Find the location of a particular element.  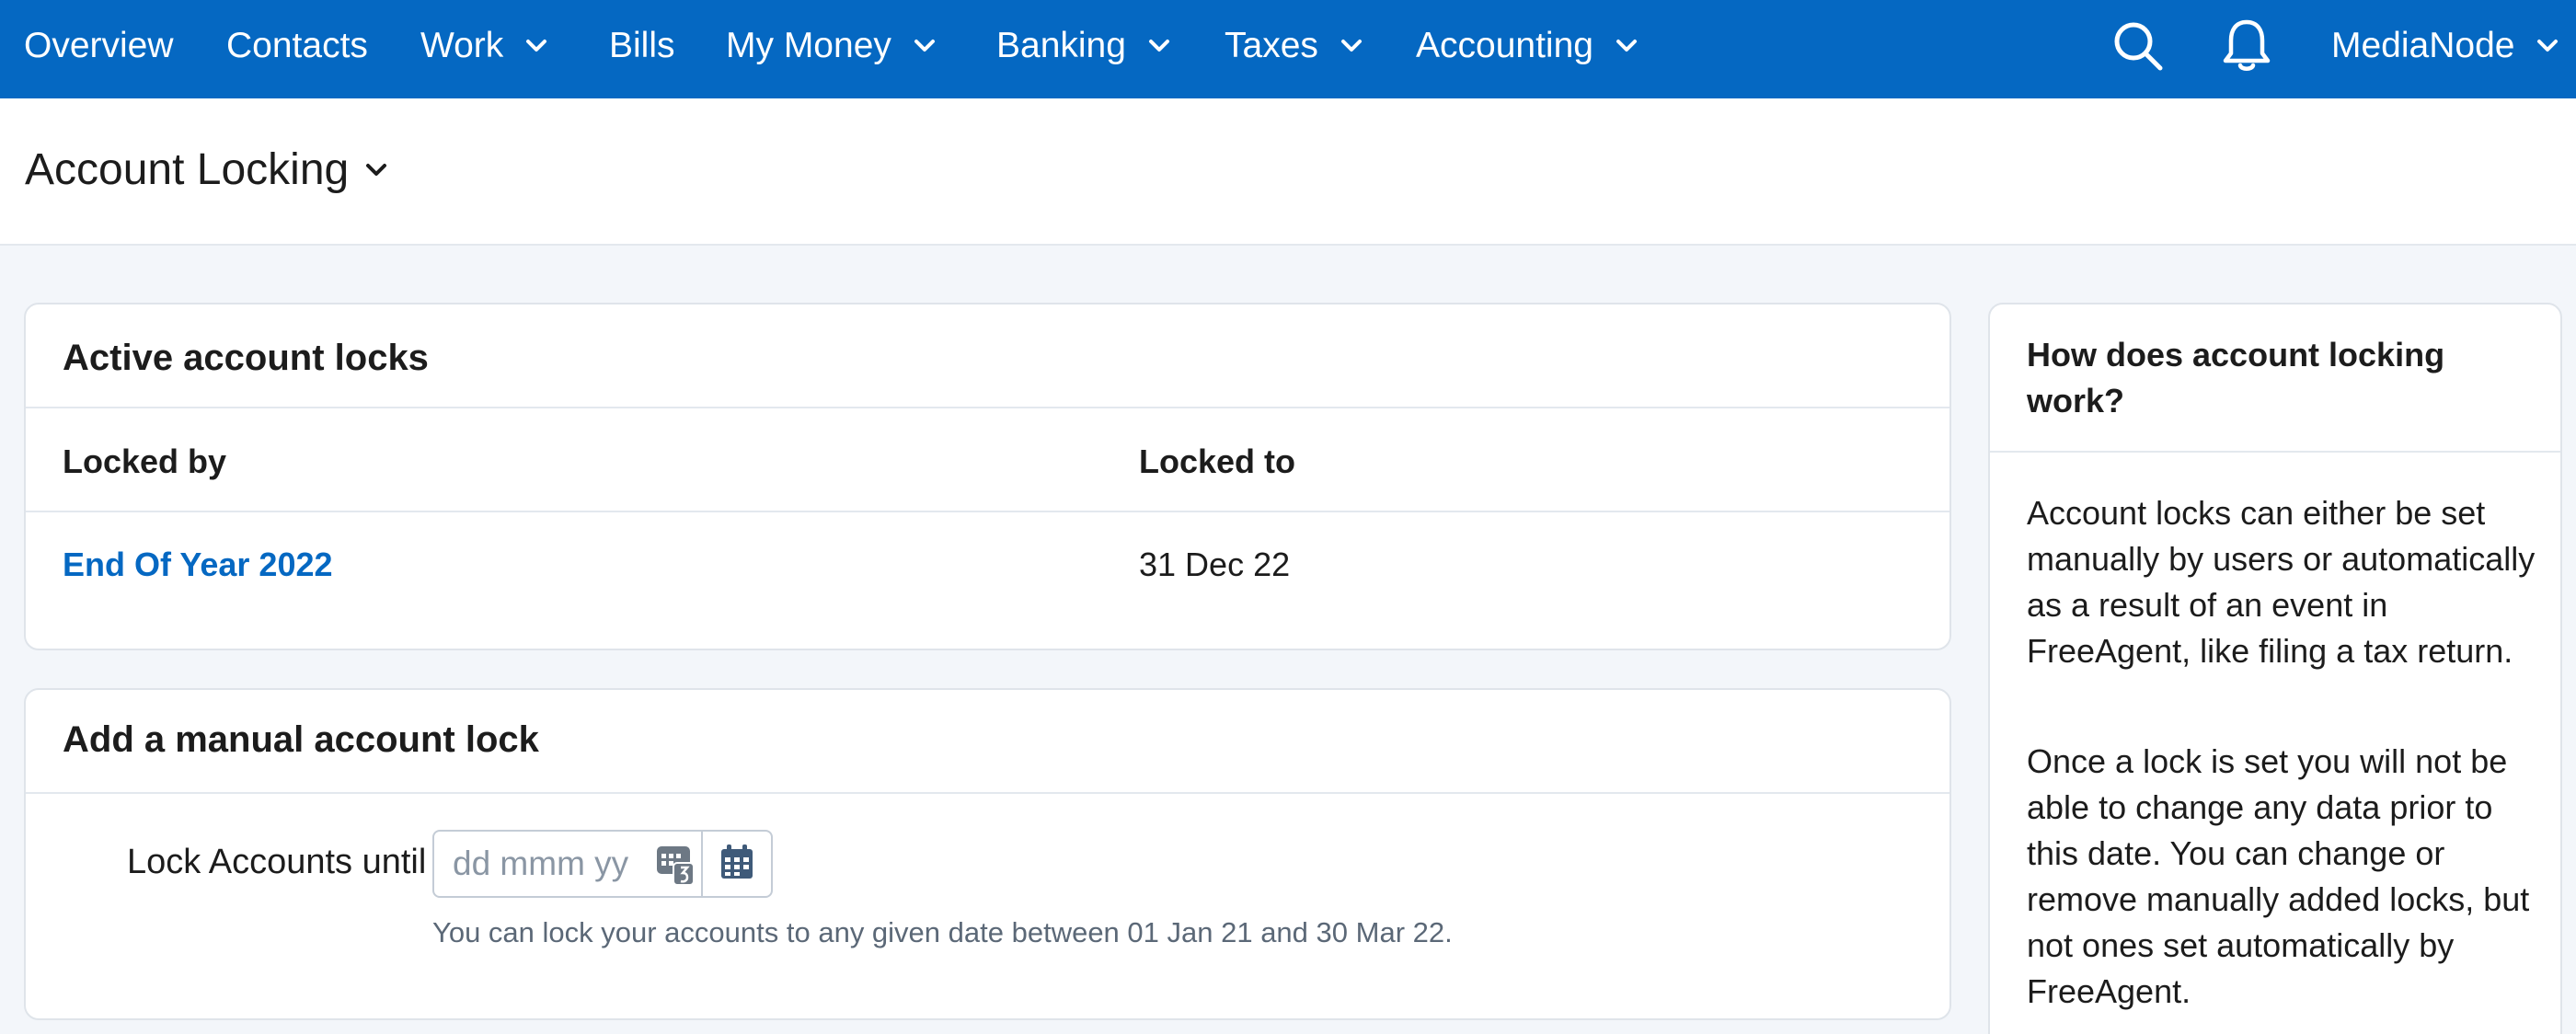

nav-item-bills: Bills is located at coordinates (642, 46).